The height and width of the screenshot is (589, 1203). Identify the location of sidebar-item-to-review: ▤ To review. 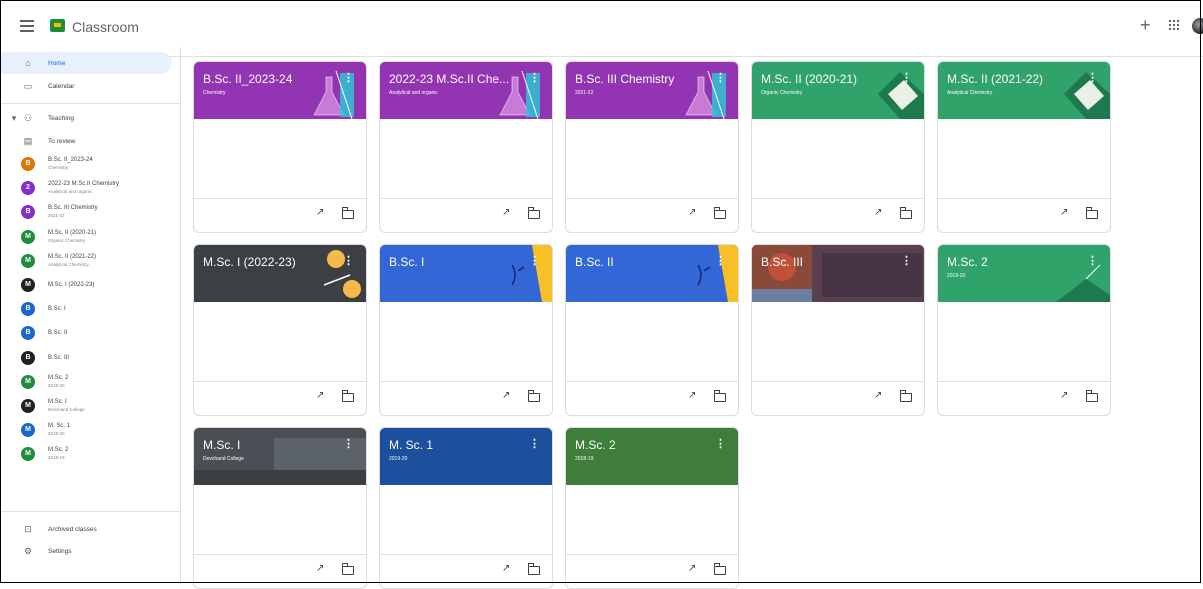
(86, 141).